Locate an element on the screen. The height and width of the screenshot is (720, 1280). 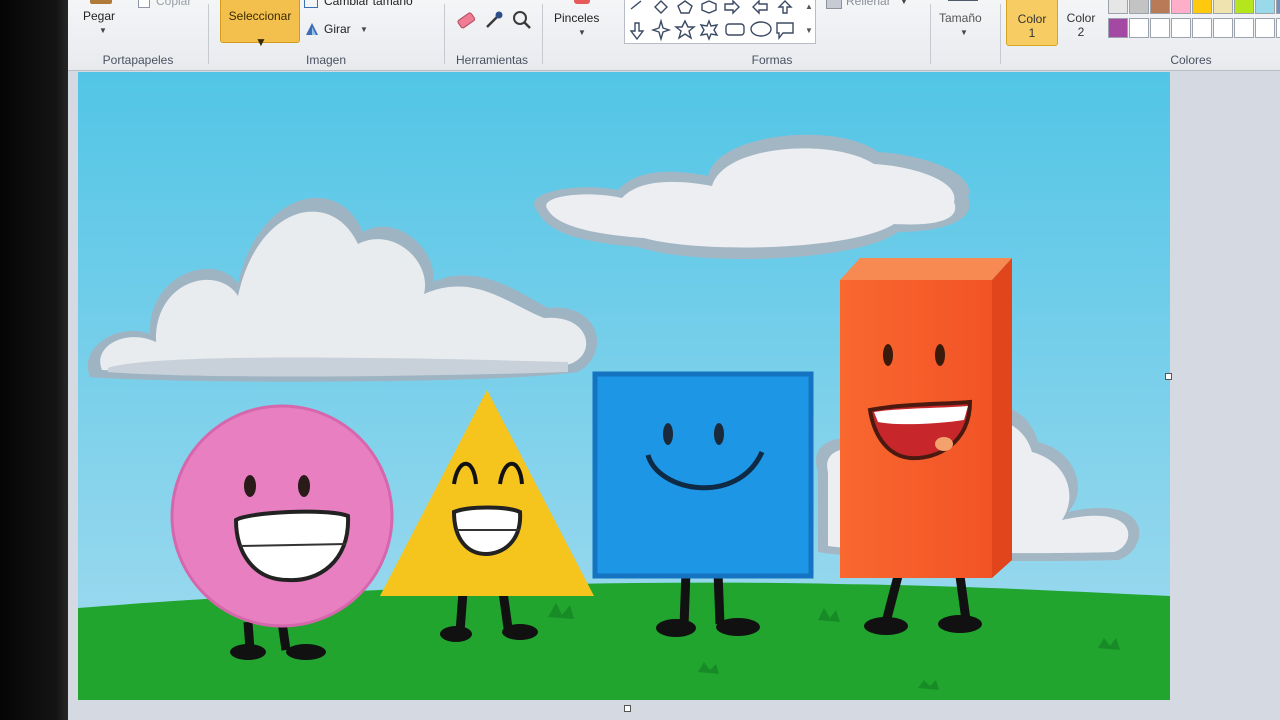
brushes-group: Pinceles ▼ is located at coordinates (580, 35).